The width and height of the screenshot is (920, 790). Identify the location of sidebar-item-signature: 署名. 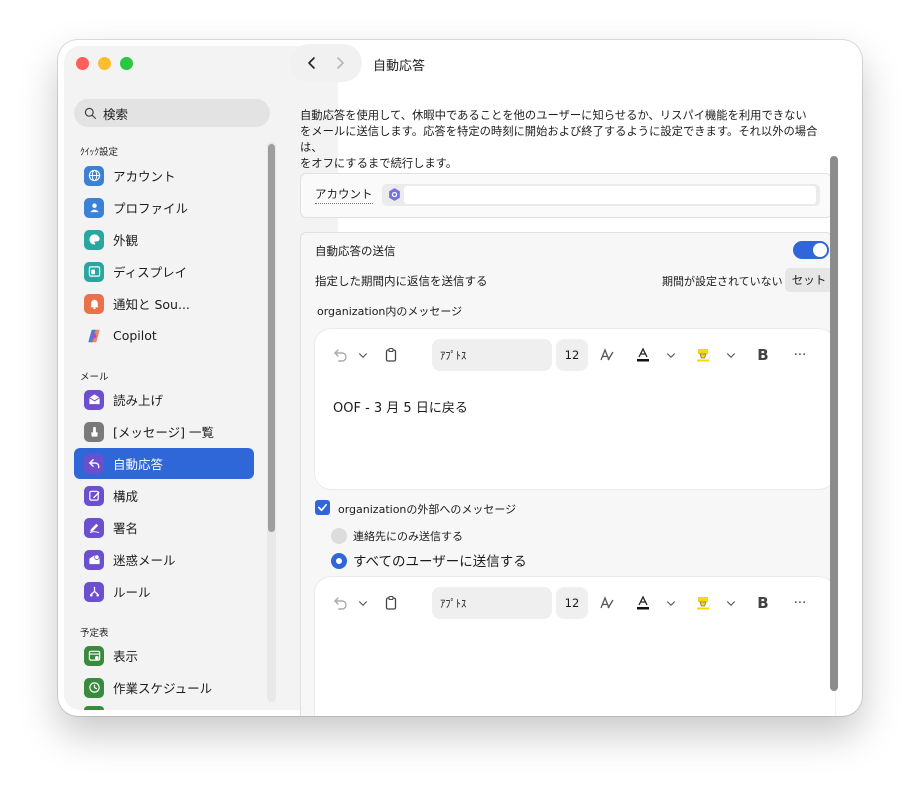
(164, 527).